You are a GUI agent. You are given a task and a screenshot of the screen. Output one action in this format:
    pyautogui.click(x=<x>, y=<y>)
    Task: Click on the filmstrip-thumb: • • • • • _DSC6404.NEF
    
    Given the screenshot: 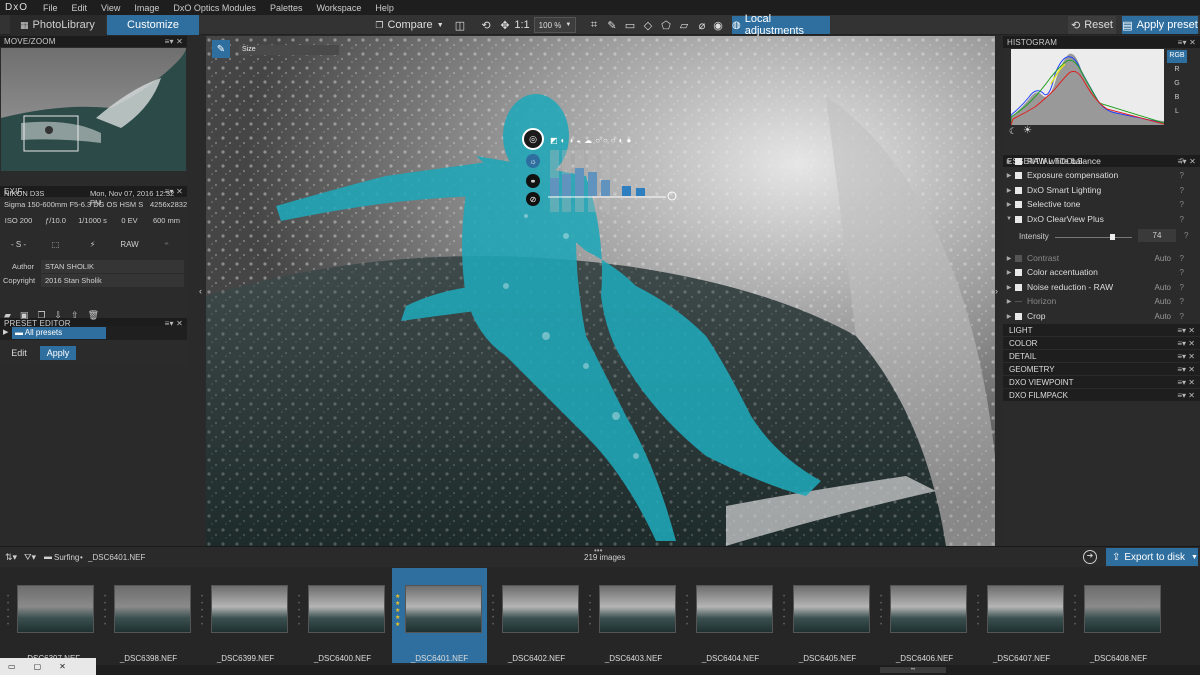 What is the action you would take?
    pyautogui.click(x=730, y=615)
    